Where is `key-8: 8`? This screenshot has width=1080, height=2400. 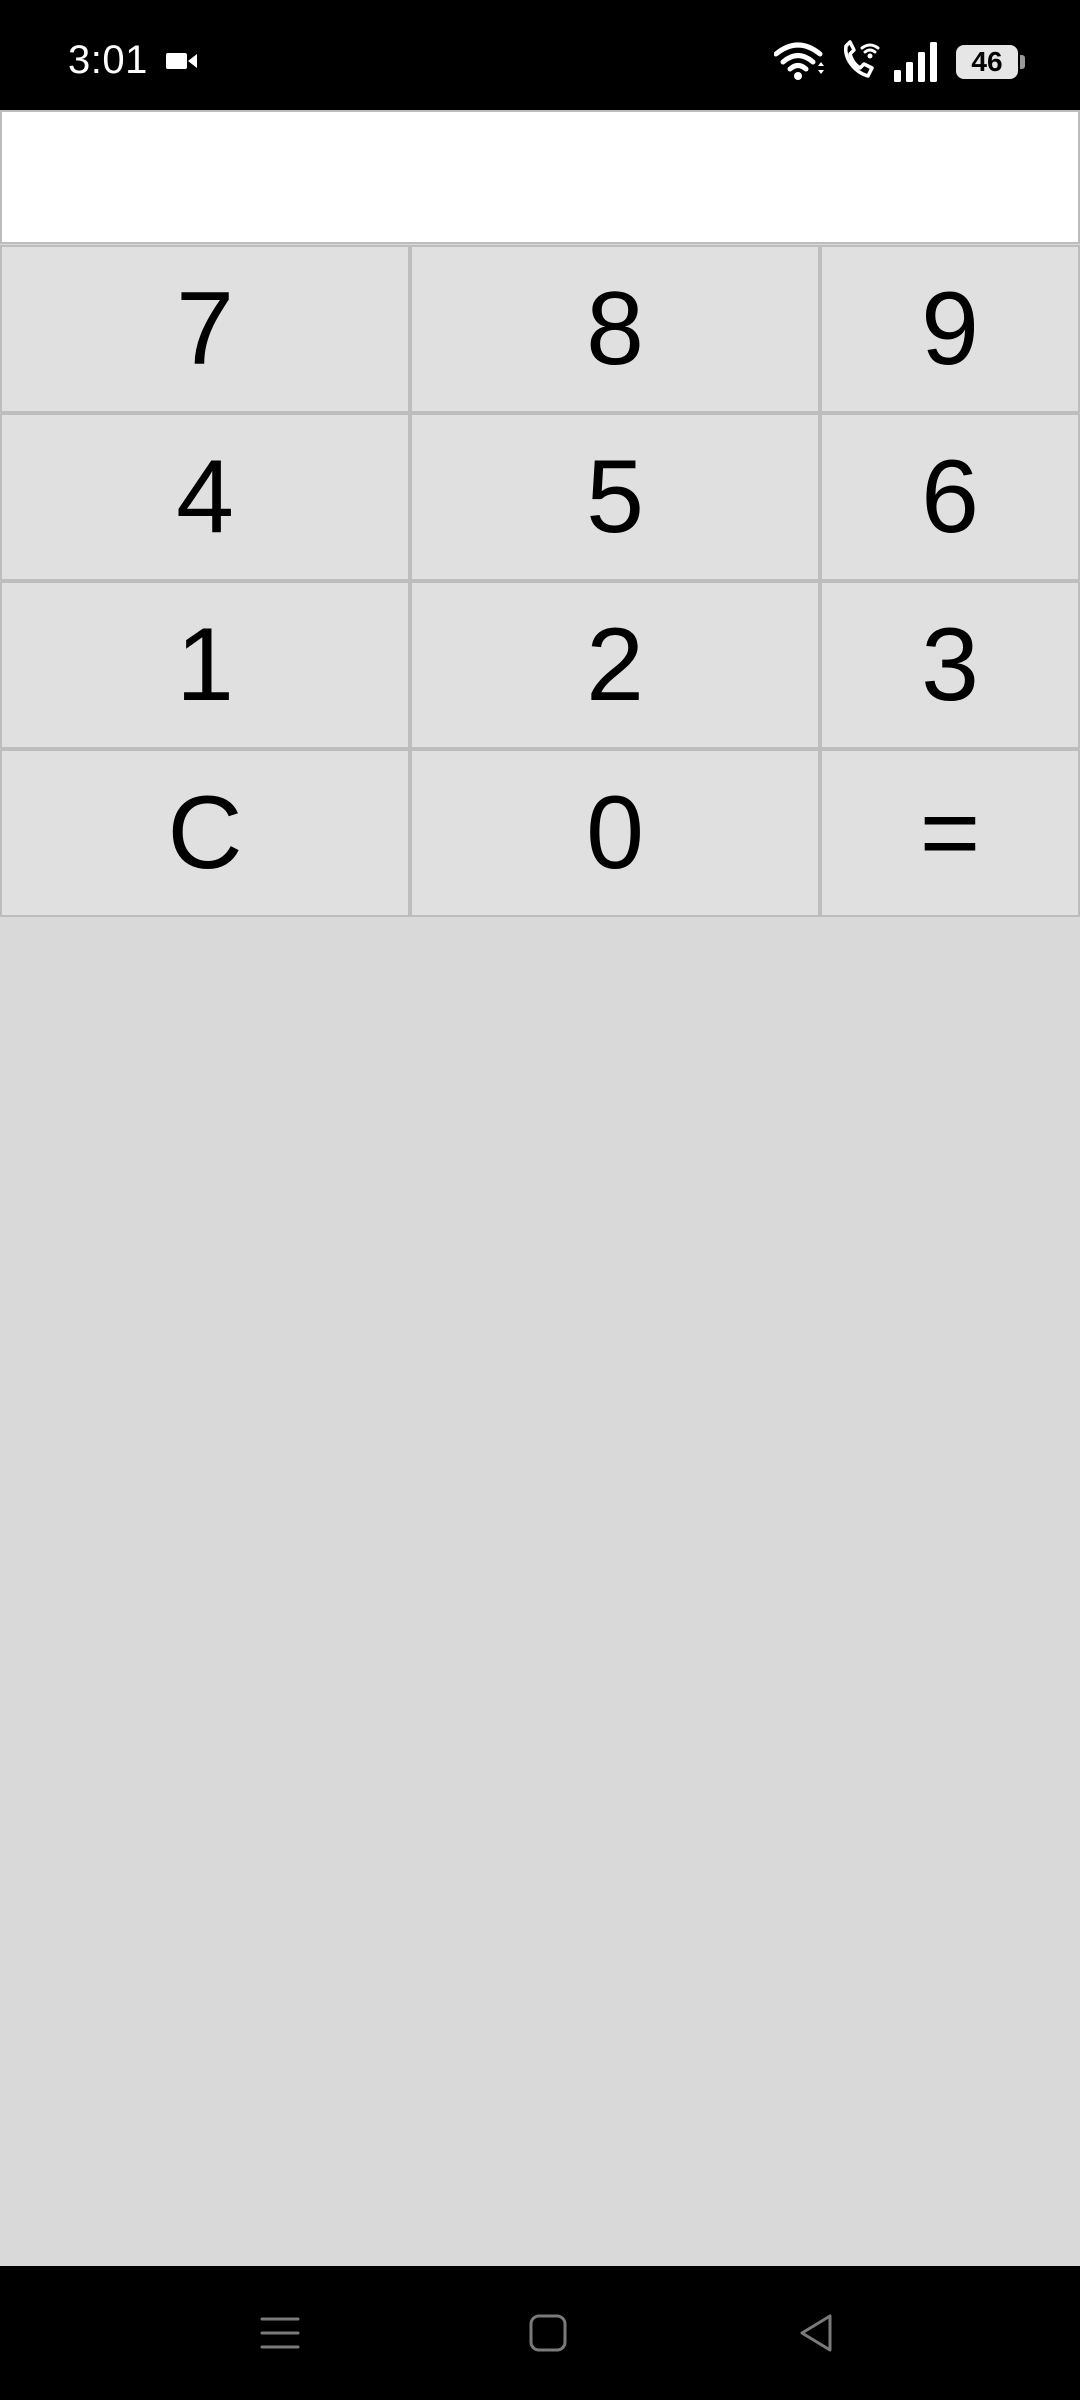
key-8: 8 is located at coordinates (615, 329).